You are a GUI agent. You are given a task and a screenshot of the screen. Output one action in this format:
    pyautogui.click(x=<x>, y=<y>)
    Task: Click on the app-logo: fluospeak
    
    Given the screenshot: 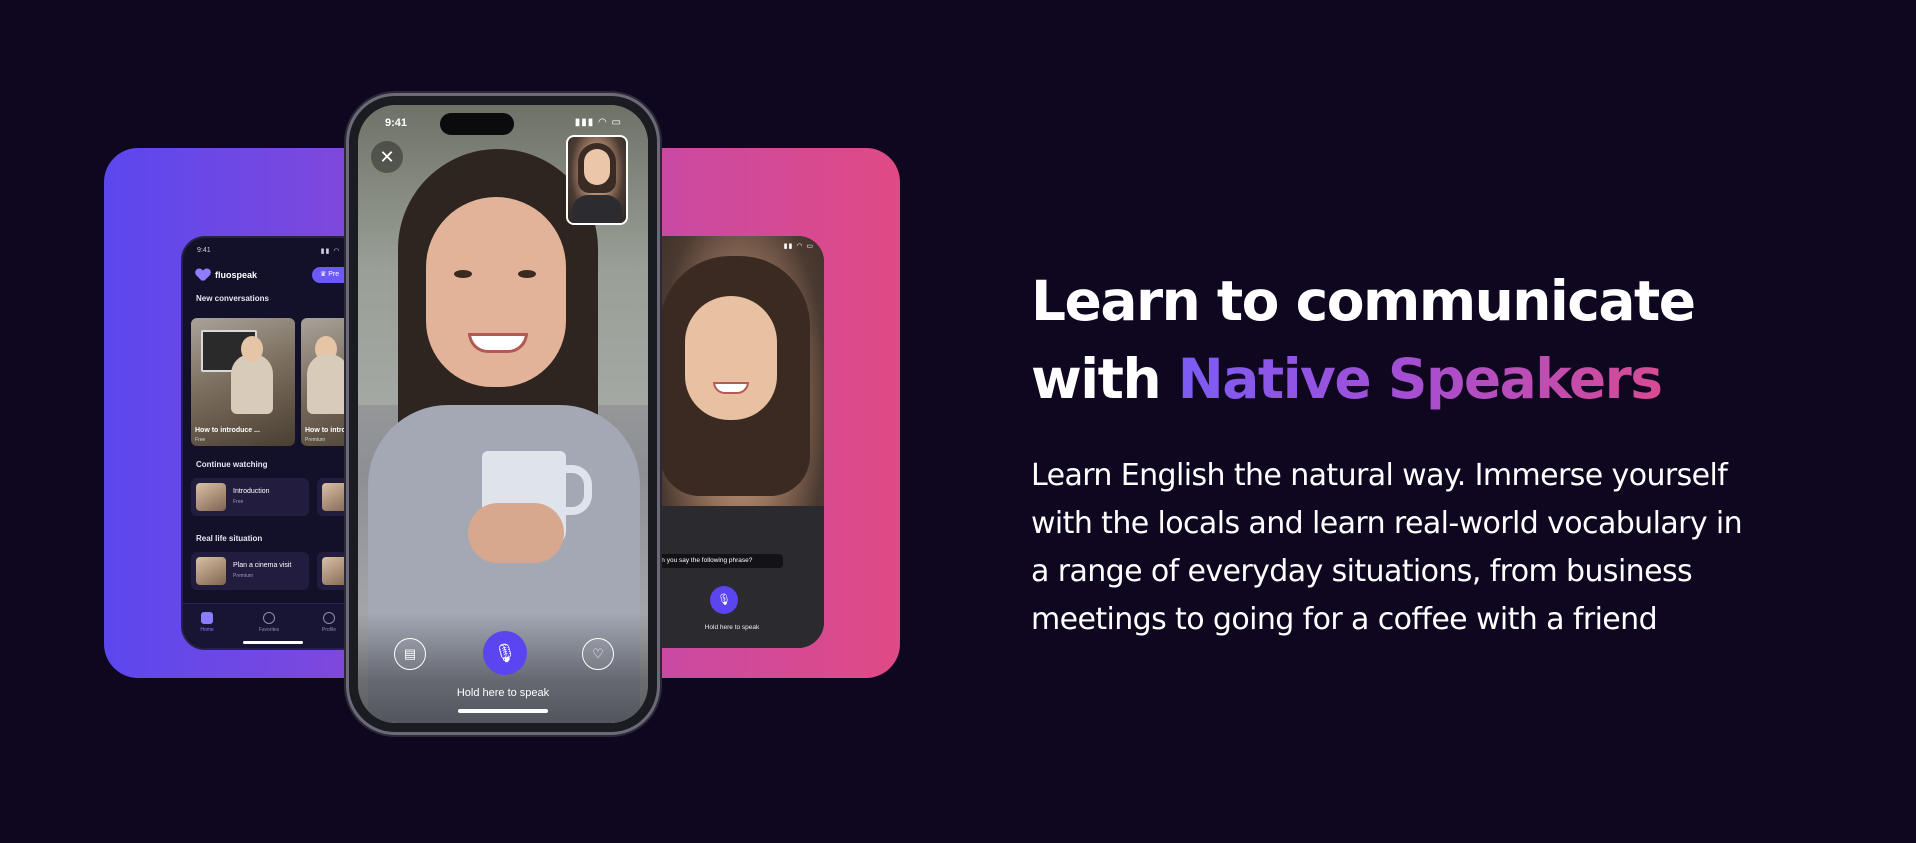 What is the action you would take?
    pyautogui.click(x=226, y=275)
    